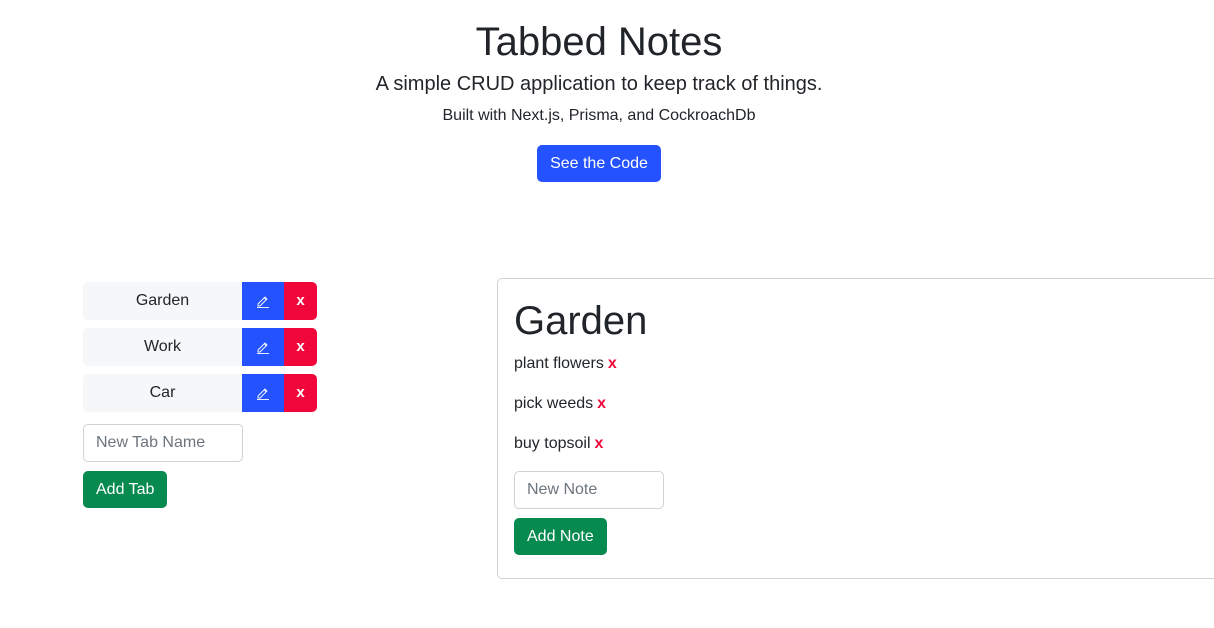  What do you see at coordinates (552, 443) in the screenshot?
I see `note-text: buy topsoil` at bounding box center [552, 443].